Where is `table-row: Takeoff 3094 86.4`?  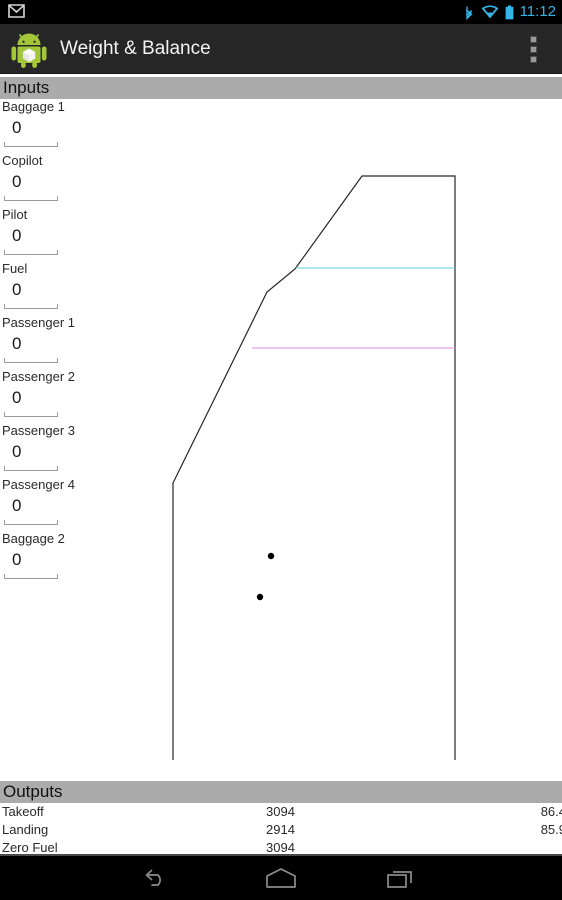 table-row: Takeoff 3094 86.4 is located at coordinates (281, 812).